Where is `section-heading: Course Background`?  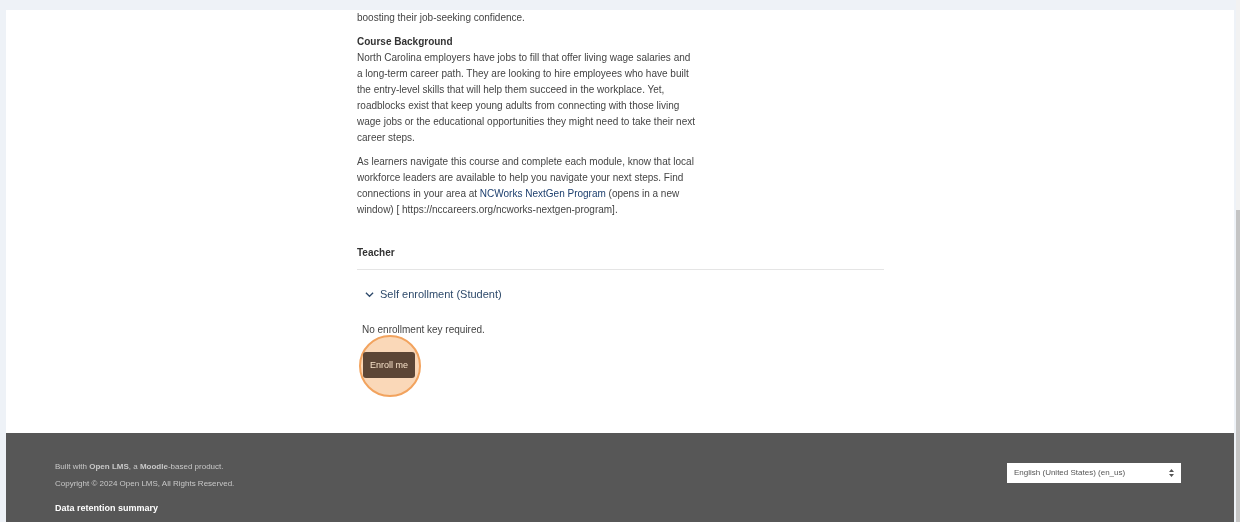 section-heading: Course Background is located at coordinates (405, 42).